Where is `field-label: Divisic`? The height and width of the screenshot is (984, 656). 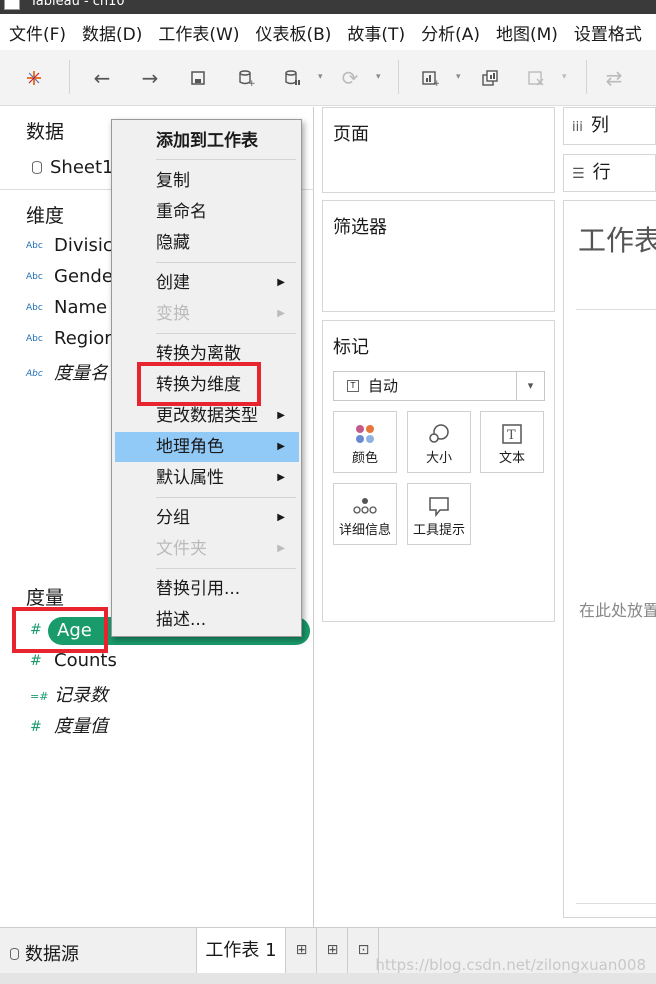
field-label: Divisic is located at coordinates (83, 245).